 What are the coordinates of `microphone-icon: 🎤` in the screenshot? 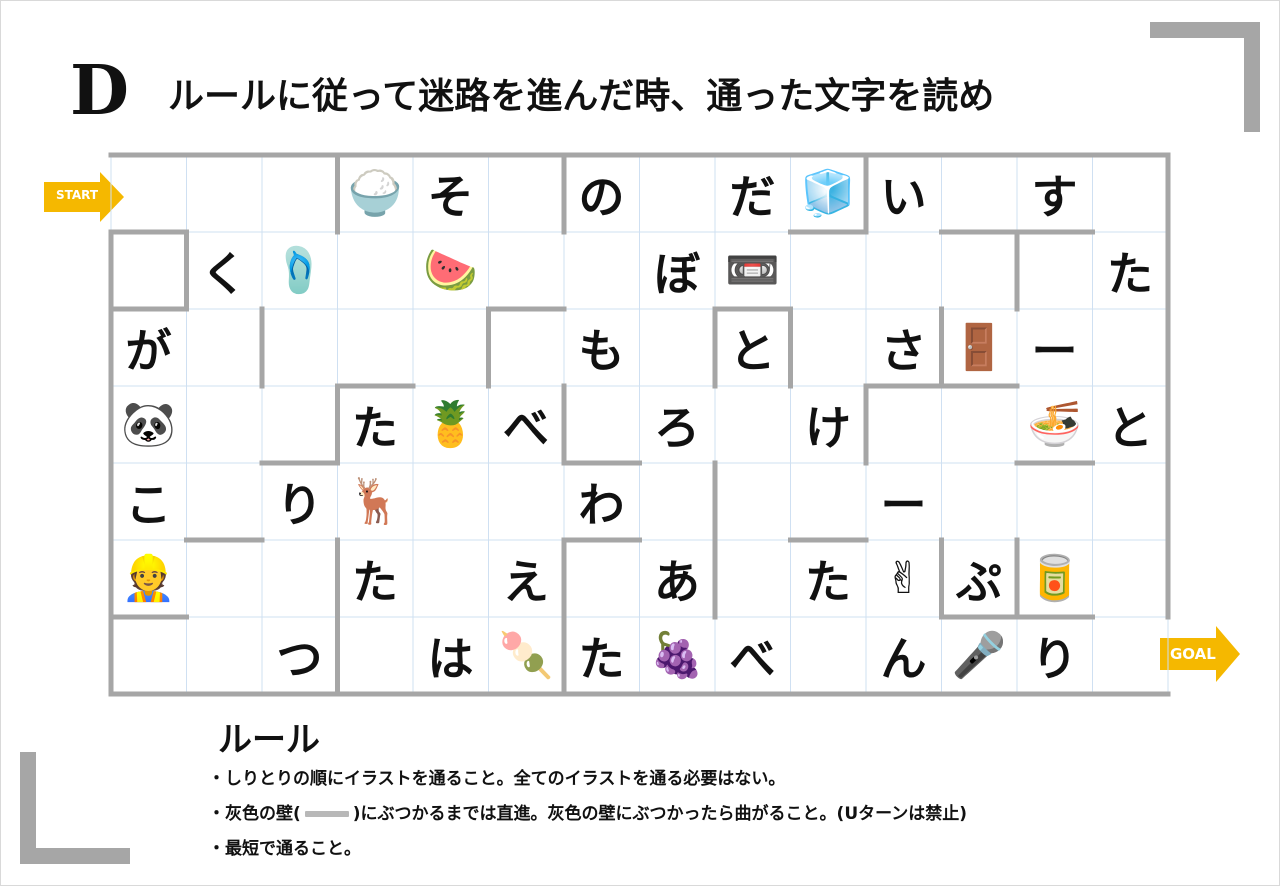 It's located at (979, 655).